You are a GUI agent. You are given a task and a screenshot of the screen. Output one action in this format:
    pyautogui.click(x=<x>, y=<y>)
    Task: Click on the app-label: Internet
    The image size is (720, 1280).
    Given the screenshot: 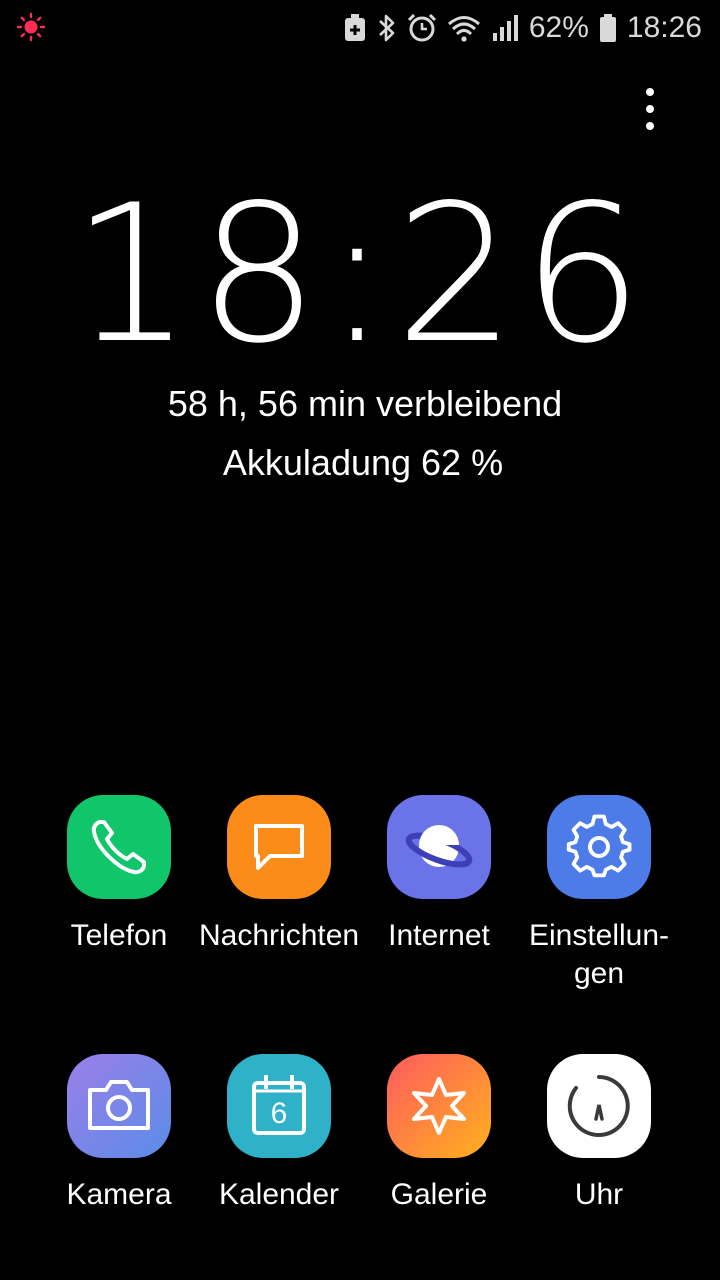 What is the action you would take?
    pyautogui.click(x=439, y=935)
    